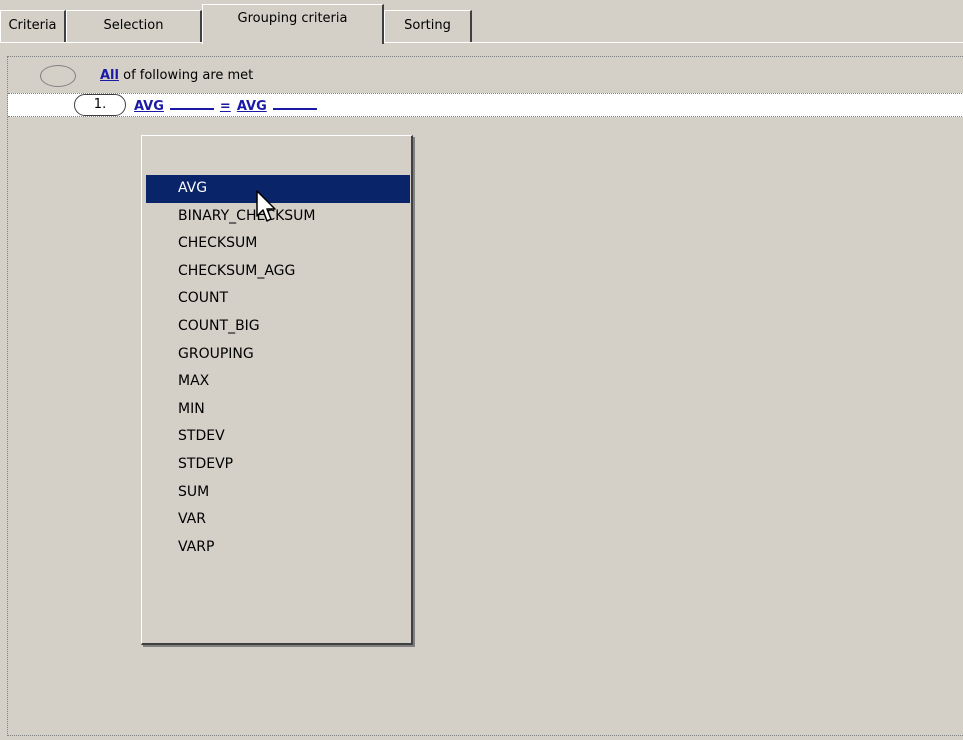 The image size is (963, 740). Describe the element at coordinates (109, 75) in the screenshot. I see `quantifier-link: All` at that location.